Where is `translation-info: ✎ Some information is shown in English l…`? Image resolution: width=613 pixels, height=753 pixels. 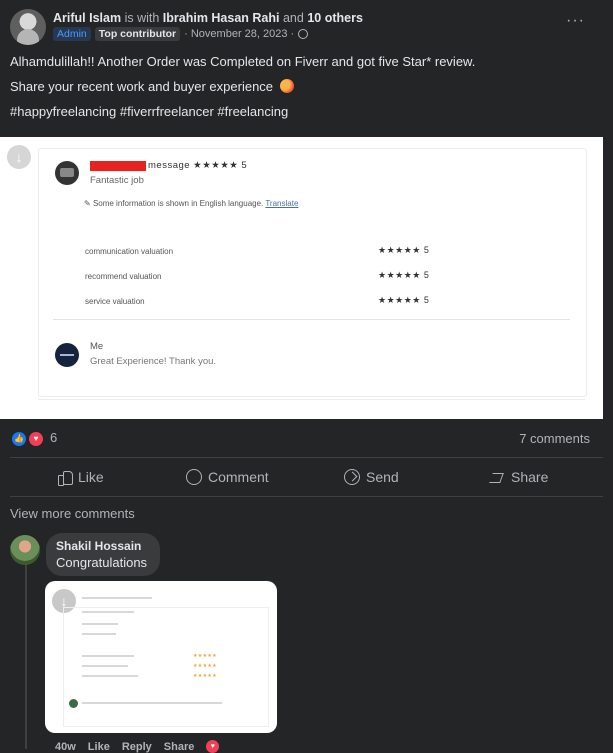 translation-info: ✎ Some information is shown in English l… is located at coordinates (191, 203).